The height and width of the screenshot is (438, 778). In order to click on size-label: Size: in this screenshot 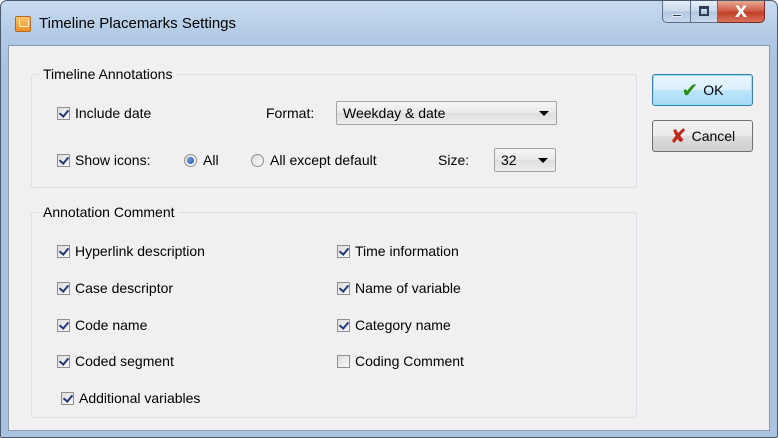, I will do `click(454, 160)`.